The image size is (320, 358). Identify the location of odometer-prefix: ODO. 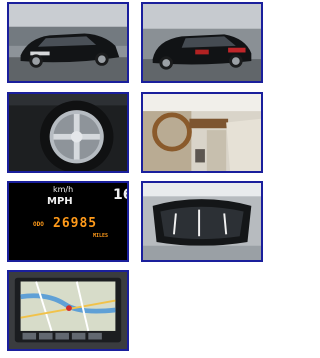
(38, 224).